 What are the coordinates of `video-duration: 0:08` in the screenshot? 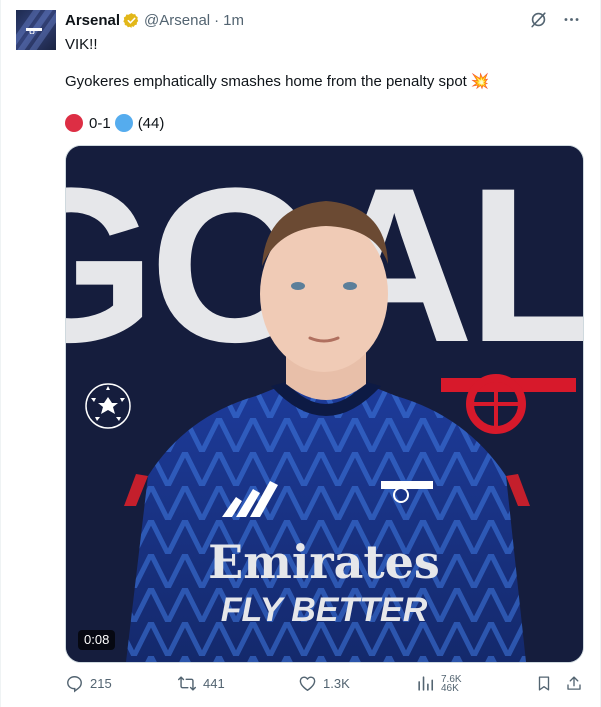 It's located at (97, 640).